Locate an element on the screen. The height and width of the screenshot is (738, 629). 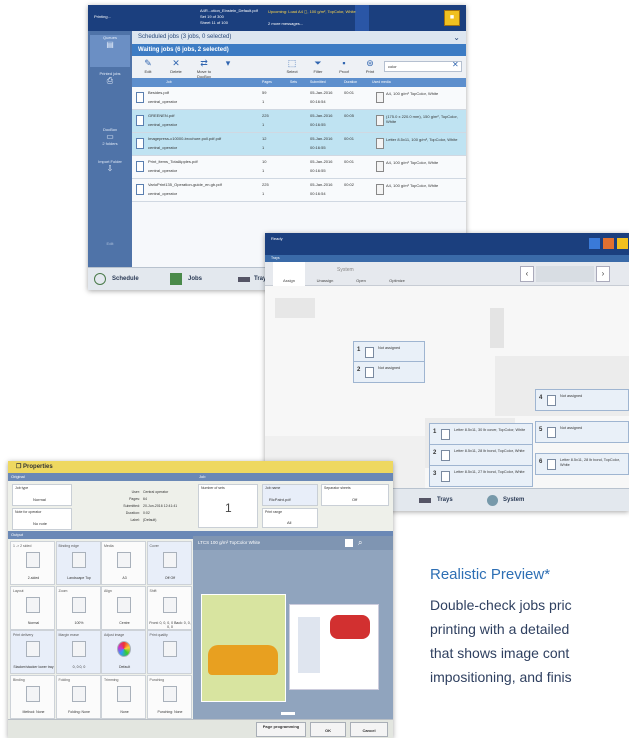
setting-trimming: Trimming None is located at coordinates (123, 696).